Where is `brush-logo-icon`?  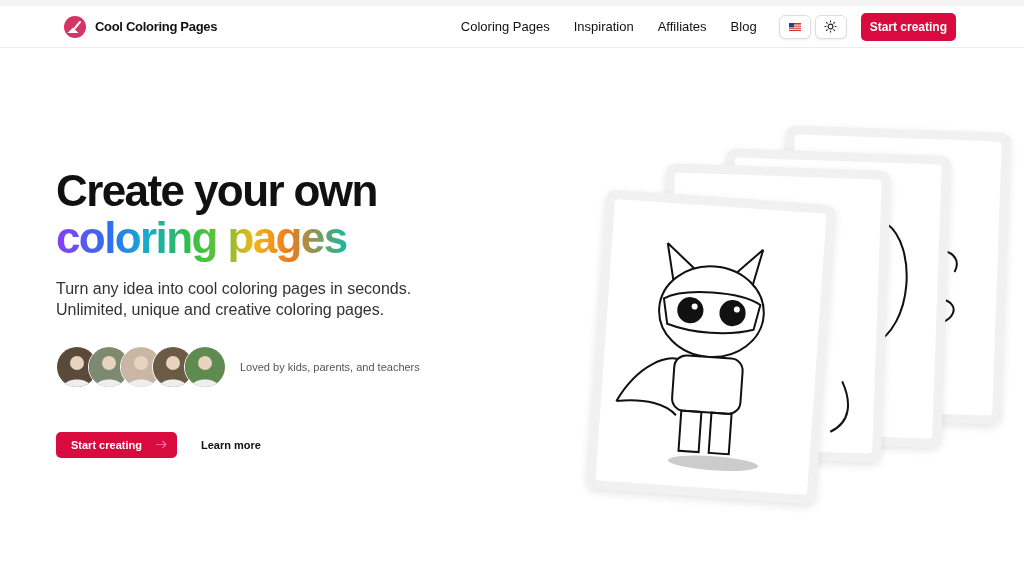 brush-logo-icon is located at coordinates (75, 26).